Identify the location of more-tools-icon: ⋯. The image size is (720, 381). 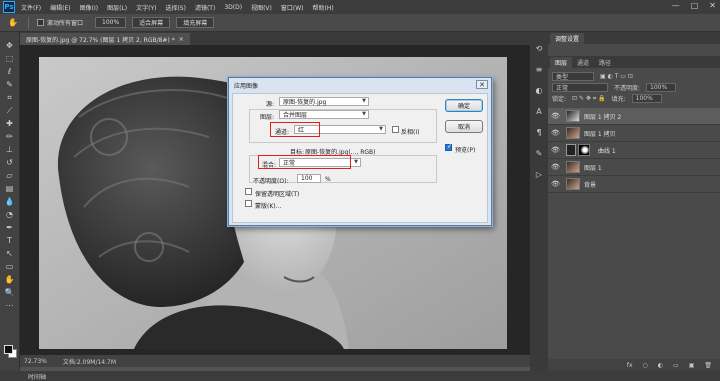
(10, 305).